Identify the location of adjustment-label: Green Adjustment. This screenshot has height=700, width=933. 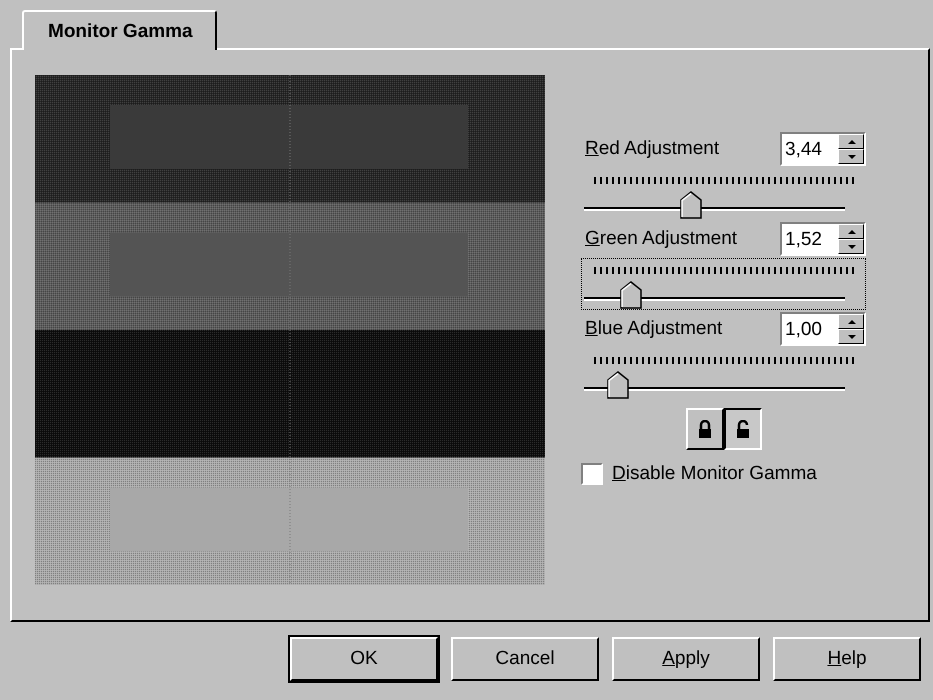
(661, 238).